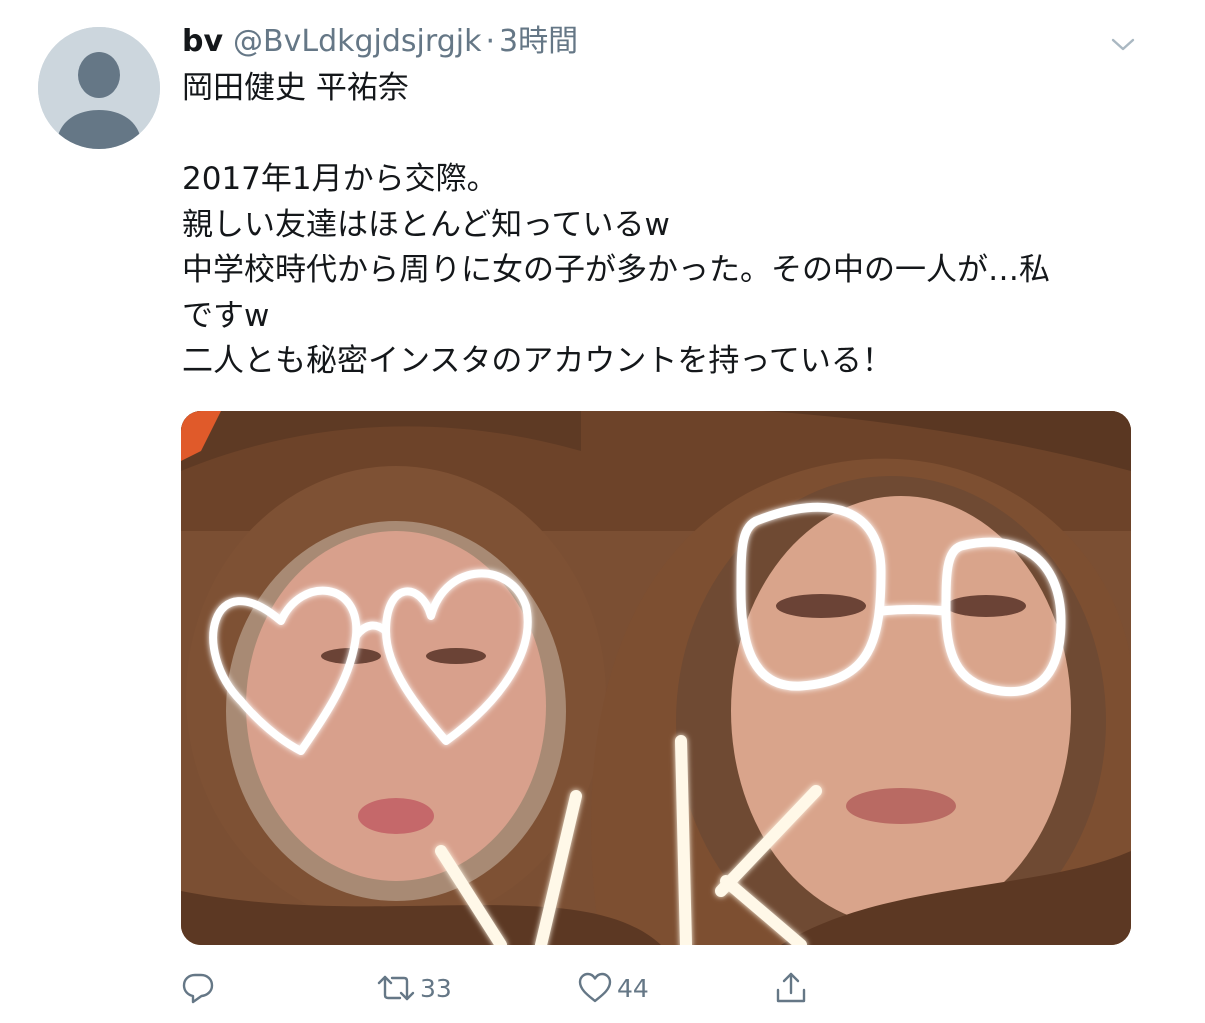 This screenshot has width=1205, height=1023. I want to click on tweet-header: bv @BvLdkgjdsjrgjk · 3時間, so click(380, 42).